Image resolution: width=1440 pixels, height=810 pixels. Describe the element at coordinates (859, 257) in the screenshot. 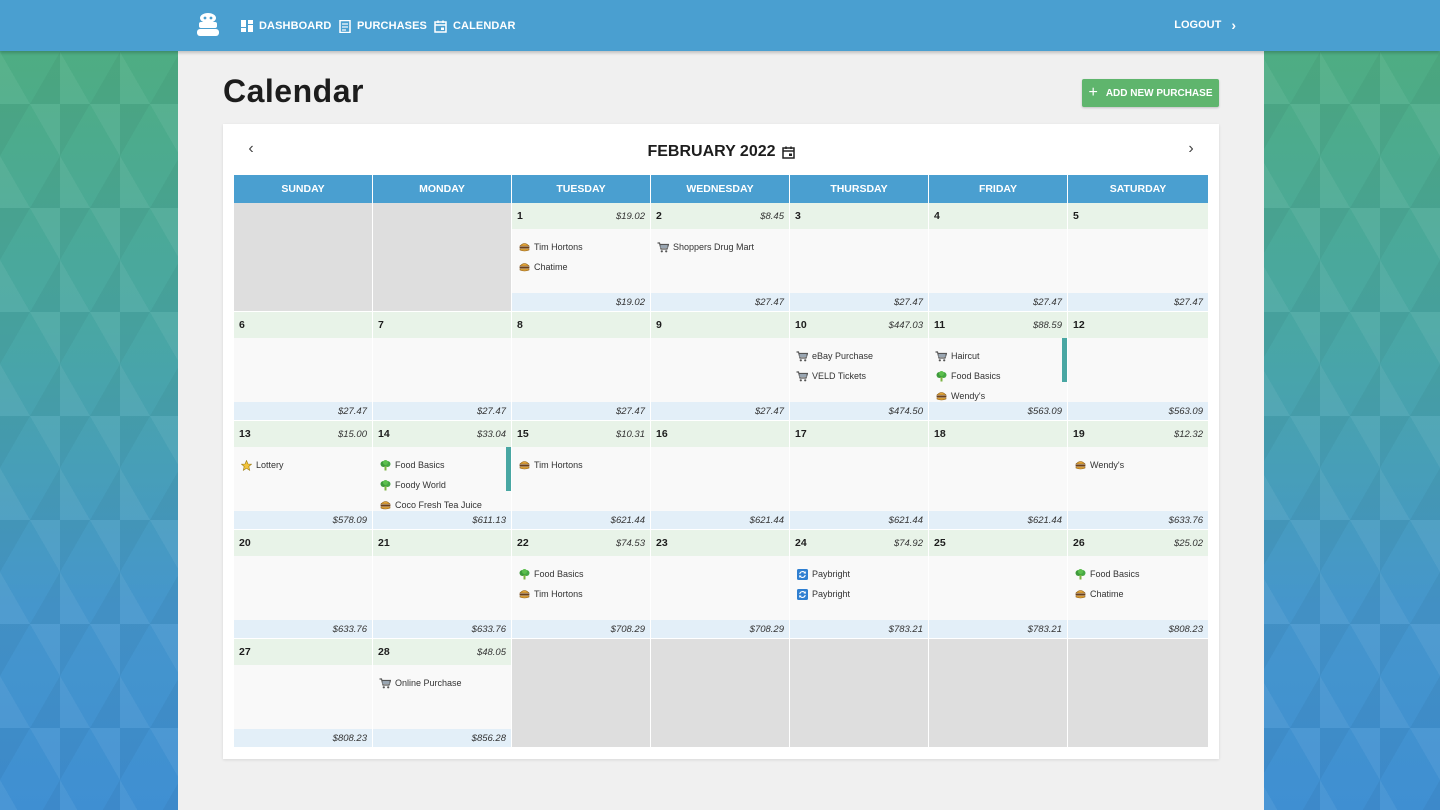

I see `calendar-day-3: 3 $27.47` at that location.